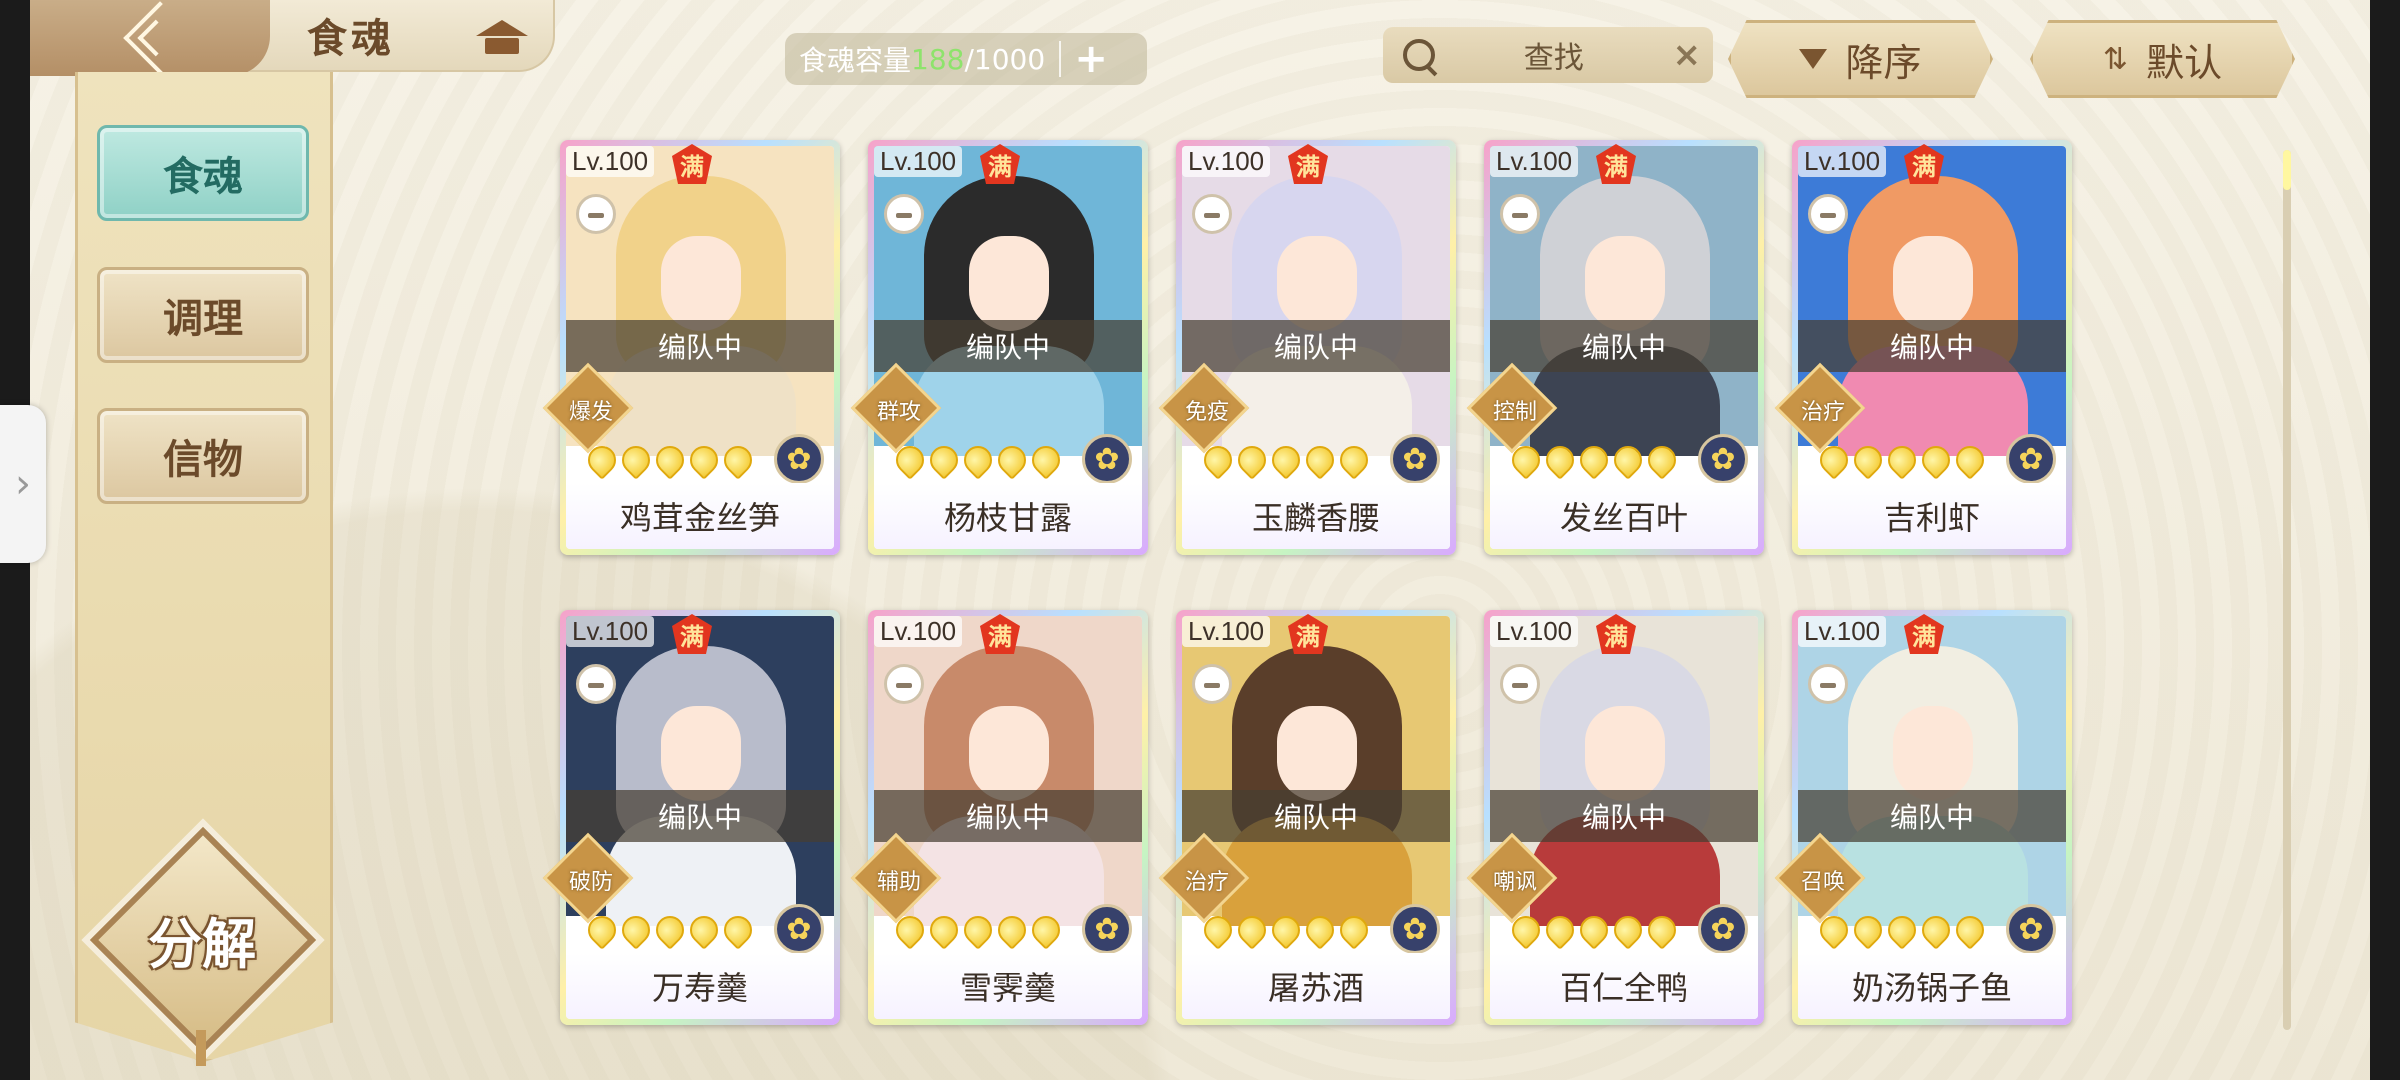 Image resolution: width=2400 pixels, height=1080 pixels. What do you see at coordinates (938, 59) in the screenshot?
I see `capacity-current: 188` at bounding box center [938, 59].